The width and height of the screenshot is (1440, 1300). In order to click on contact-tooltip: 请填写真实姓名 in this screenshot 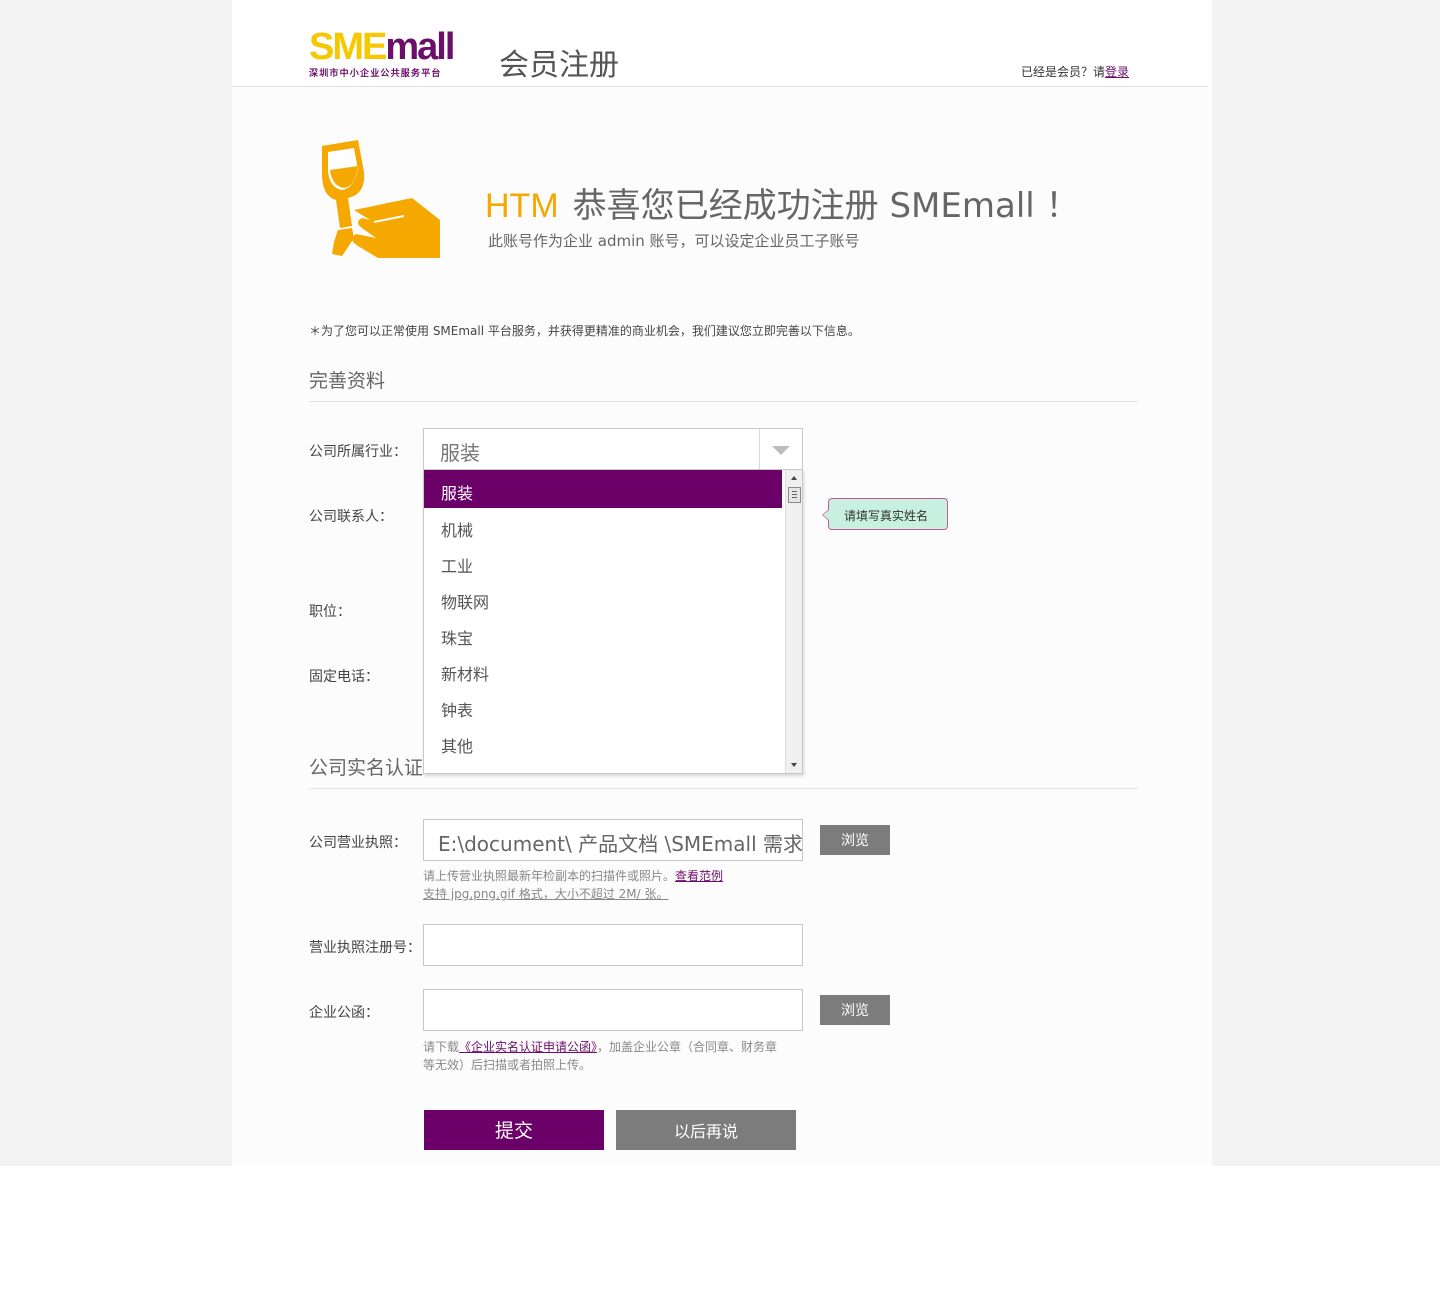, I will do `click(885, 514)`.